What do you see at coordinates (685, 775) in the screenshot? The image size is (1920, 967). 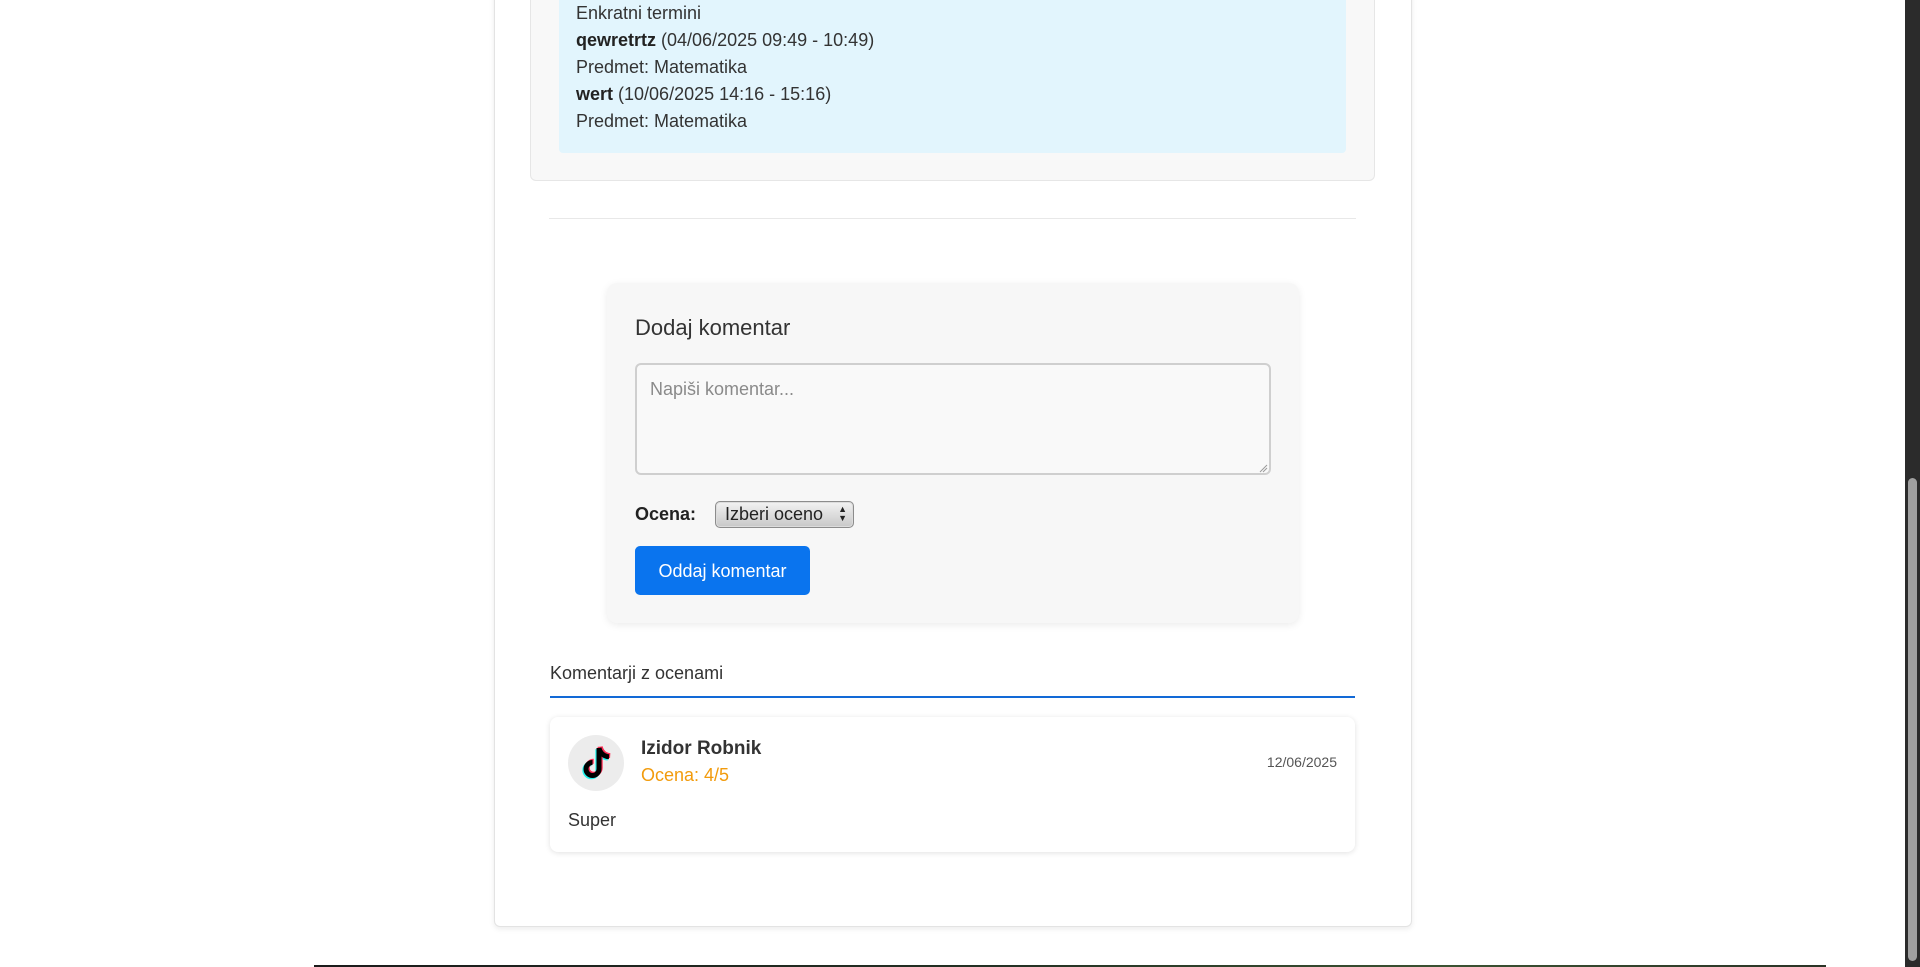 I see `comment-rating: Ocena: 4/5` at bounding box center [685, 775].